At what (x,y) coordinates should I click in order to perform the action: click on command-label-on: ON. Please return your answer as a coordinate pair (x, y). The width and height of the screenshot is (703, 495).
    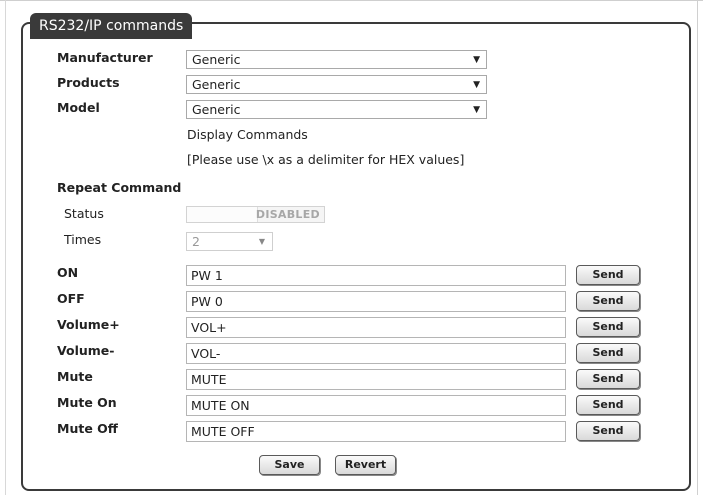
    Looking at the image, I should click on (68, 272).